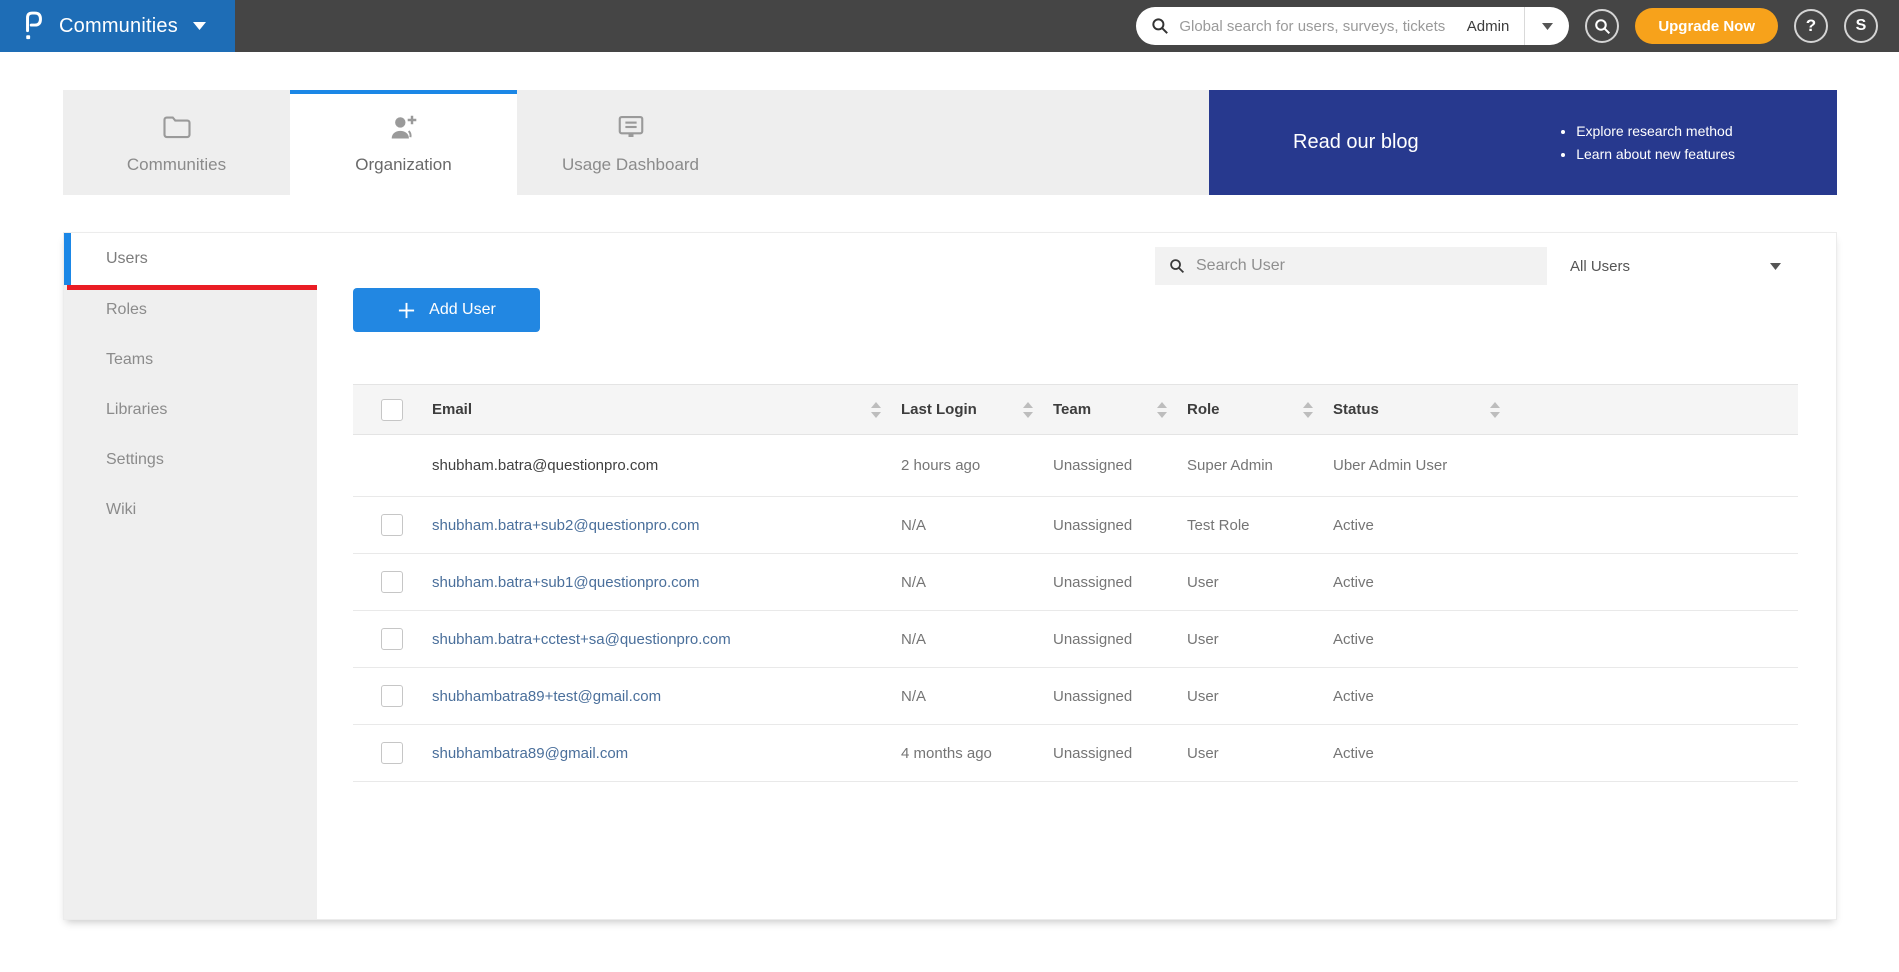  Describe the element at coordinates (565, 525) in the screenshot. I see `email-link: shubham.batra+sub2@questionpro.com` at that location.